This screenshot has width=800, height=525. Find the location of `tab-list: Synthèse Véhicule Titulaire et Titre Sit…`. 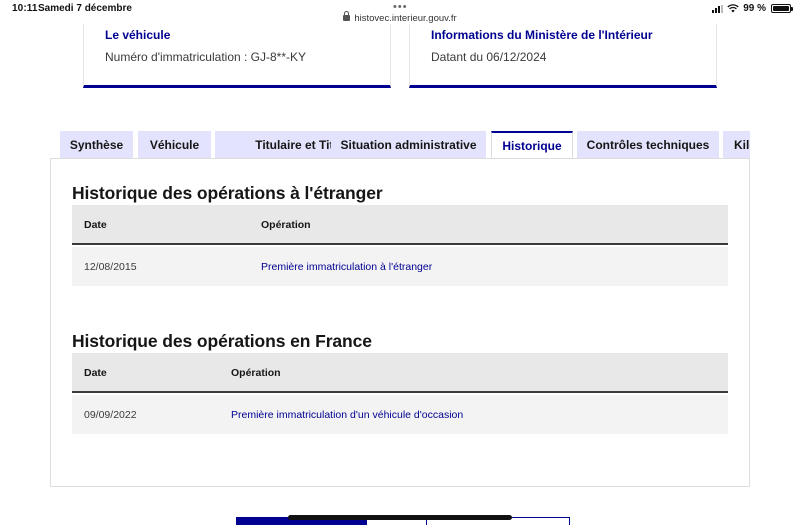

tab-list: Synthèse Véhicule Titulaire et Titre Sit… is located at coordinates (405, 145).